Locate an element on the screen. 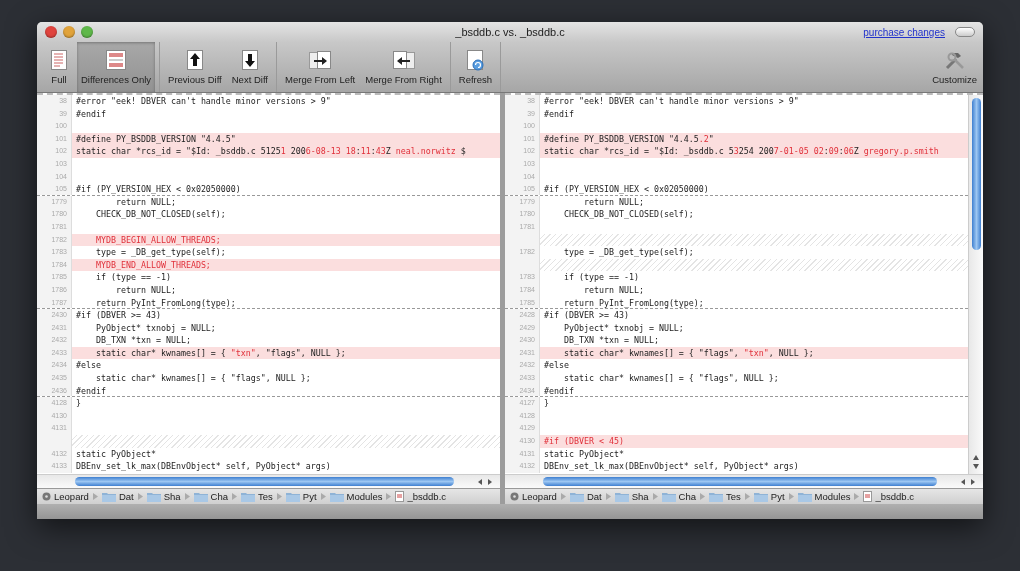 The width and height of the screenshot is (1020, 571). toolbar-toggle-button is located at coordinates (965, 32).